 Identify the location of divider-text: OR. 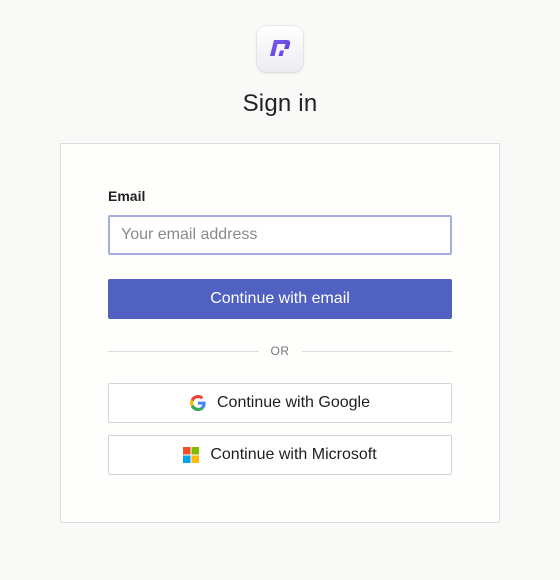
(280, 351).